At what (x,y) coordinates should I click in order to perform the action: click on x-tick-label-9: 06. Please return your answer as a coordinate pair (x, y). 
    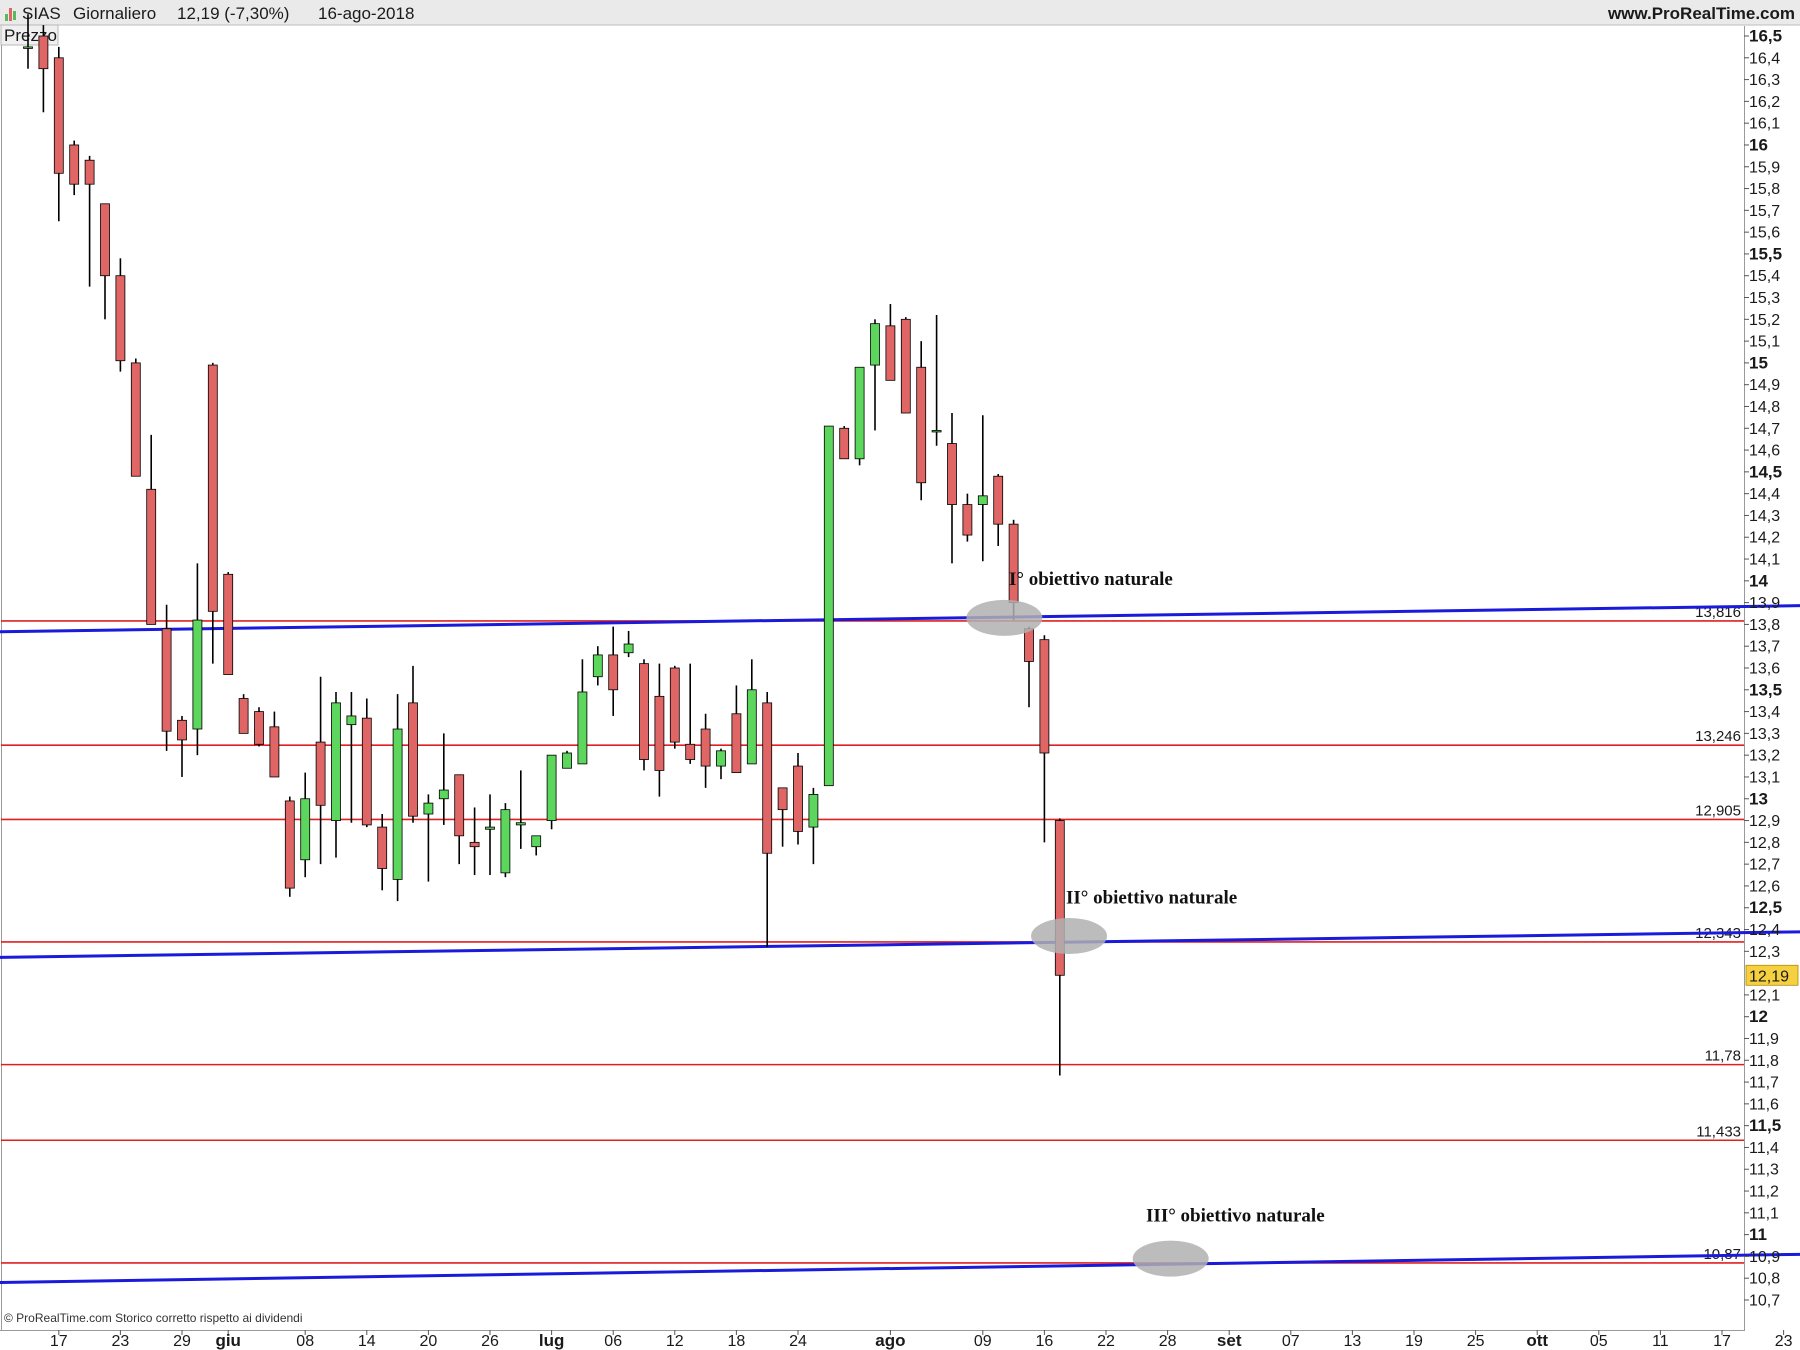
    Looking at the image, I should click on (613, 1341).